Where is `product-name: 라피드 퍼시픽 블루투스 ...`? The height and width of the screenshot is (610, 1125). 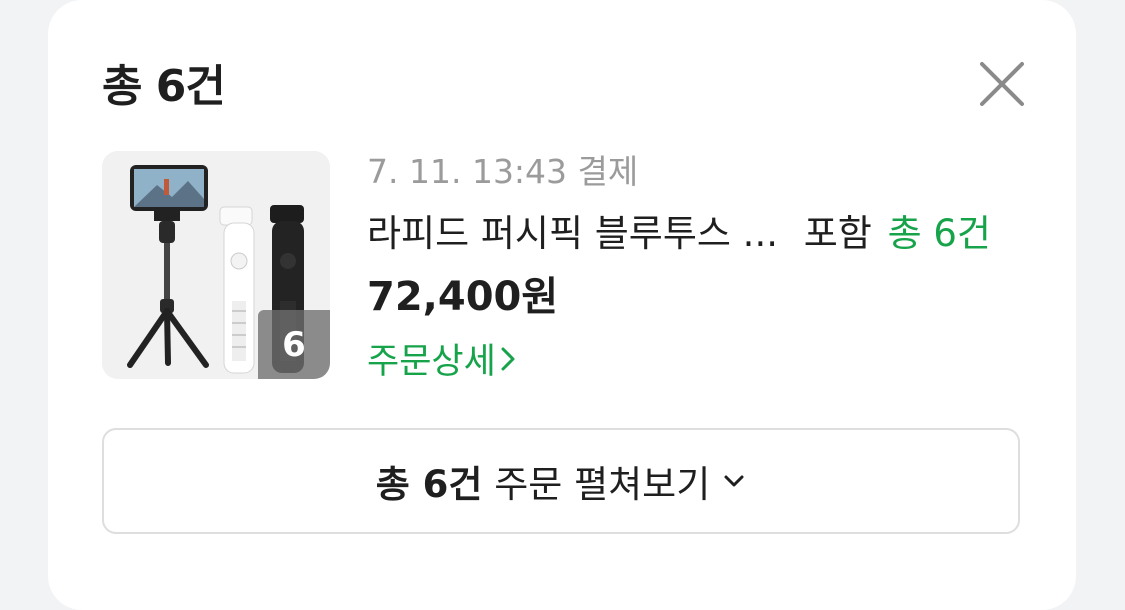
product-name: 라피드 퍼시픽 블루투스 ... is located at coordinates (572, 233).